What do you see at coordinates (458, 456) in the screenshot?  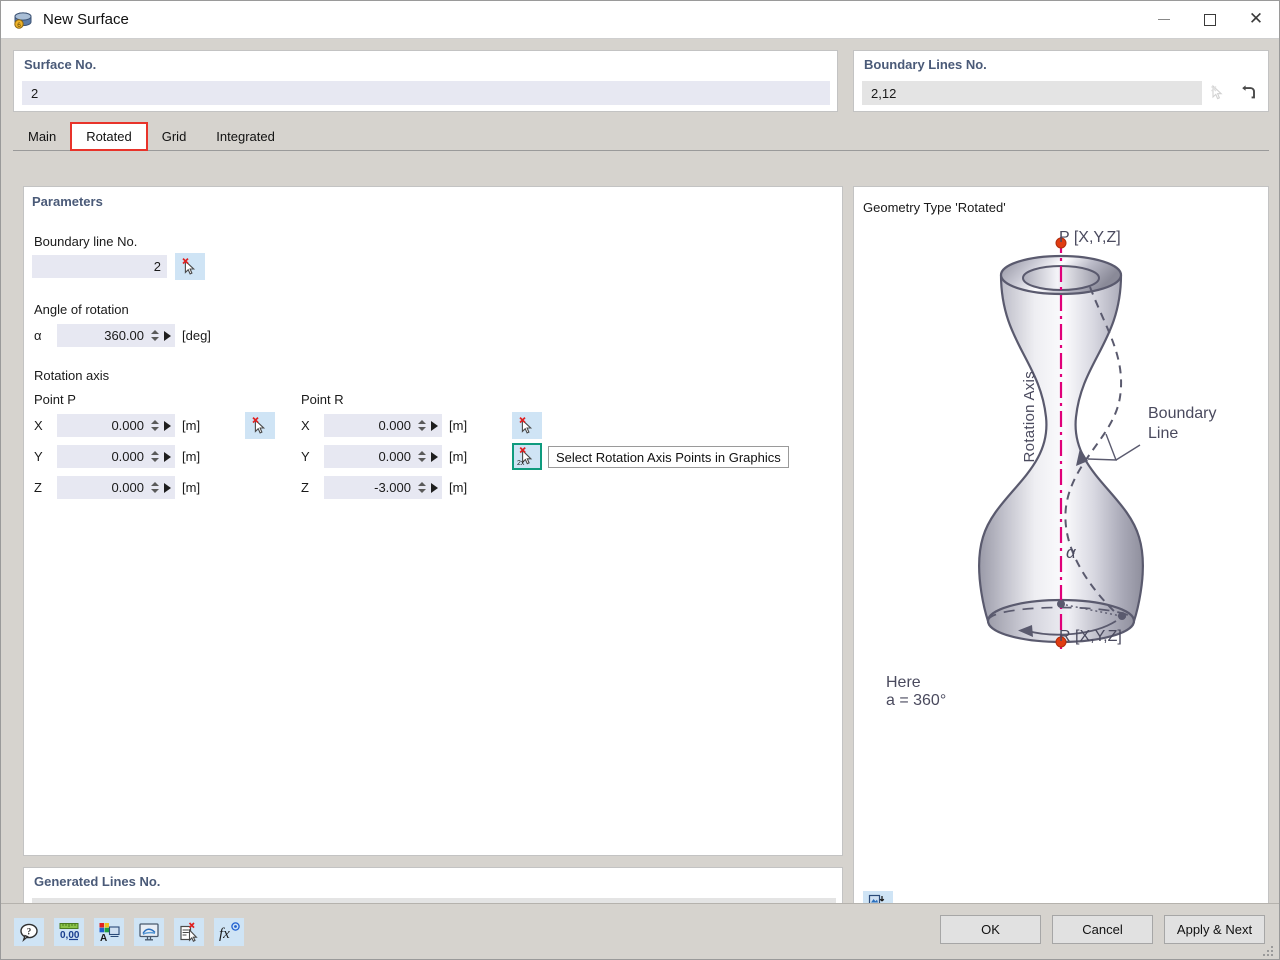 I see `point-r-y-unit: [m]` at bounding box center [458, 456].